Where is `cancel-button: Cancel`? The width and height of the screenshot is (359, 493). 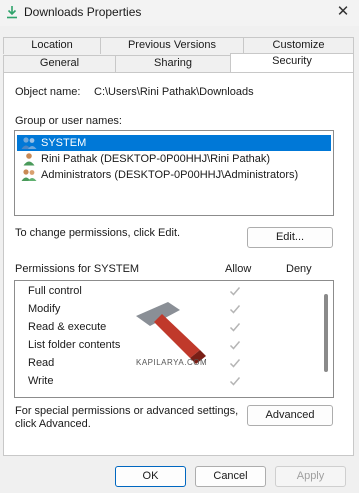
cancel-button: Cancel is located at coordinates (230, 476).